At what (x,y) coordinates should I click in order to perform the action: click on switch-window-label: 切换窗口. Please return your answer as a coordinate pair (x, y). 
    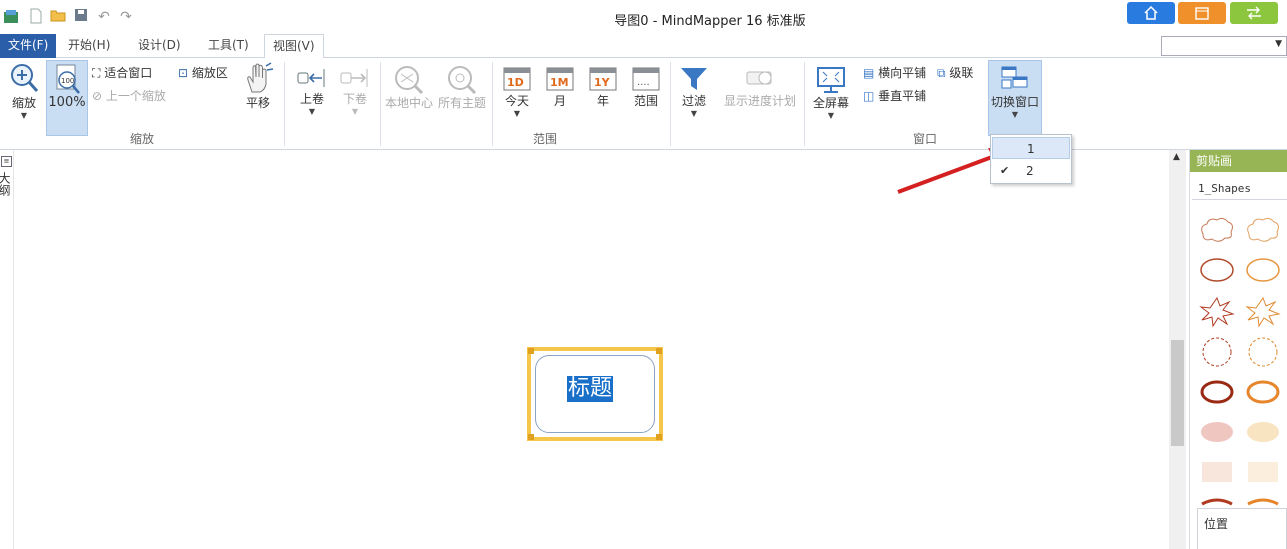
    Looking at the image, I should click on (1014, 102).